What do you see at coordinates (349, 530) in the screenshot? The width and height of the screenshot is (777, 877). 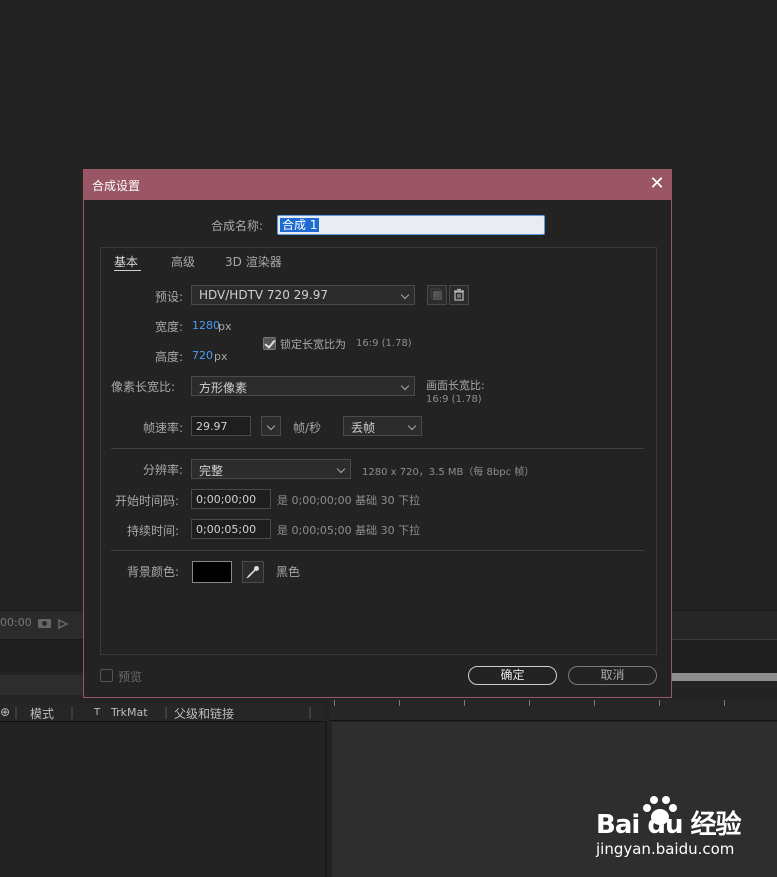 I see `duration-info: 是 0;00;05;00 基础 30 下拉` at bounding box center [349, 530].